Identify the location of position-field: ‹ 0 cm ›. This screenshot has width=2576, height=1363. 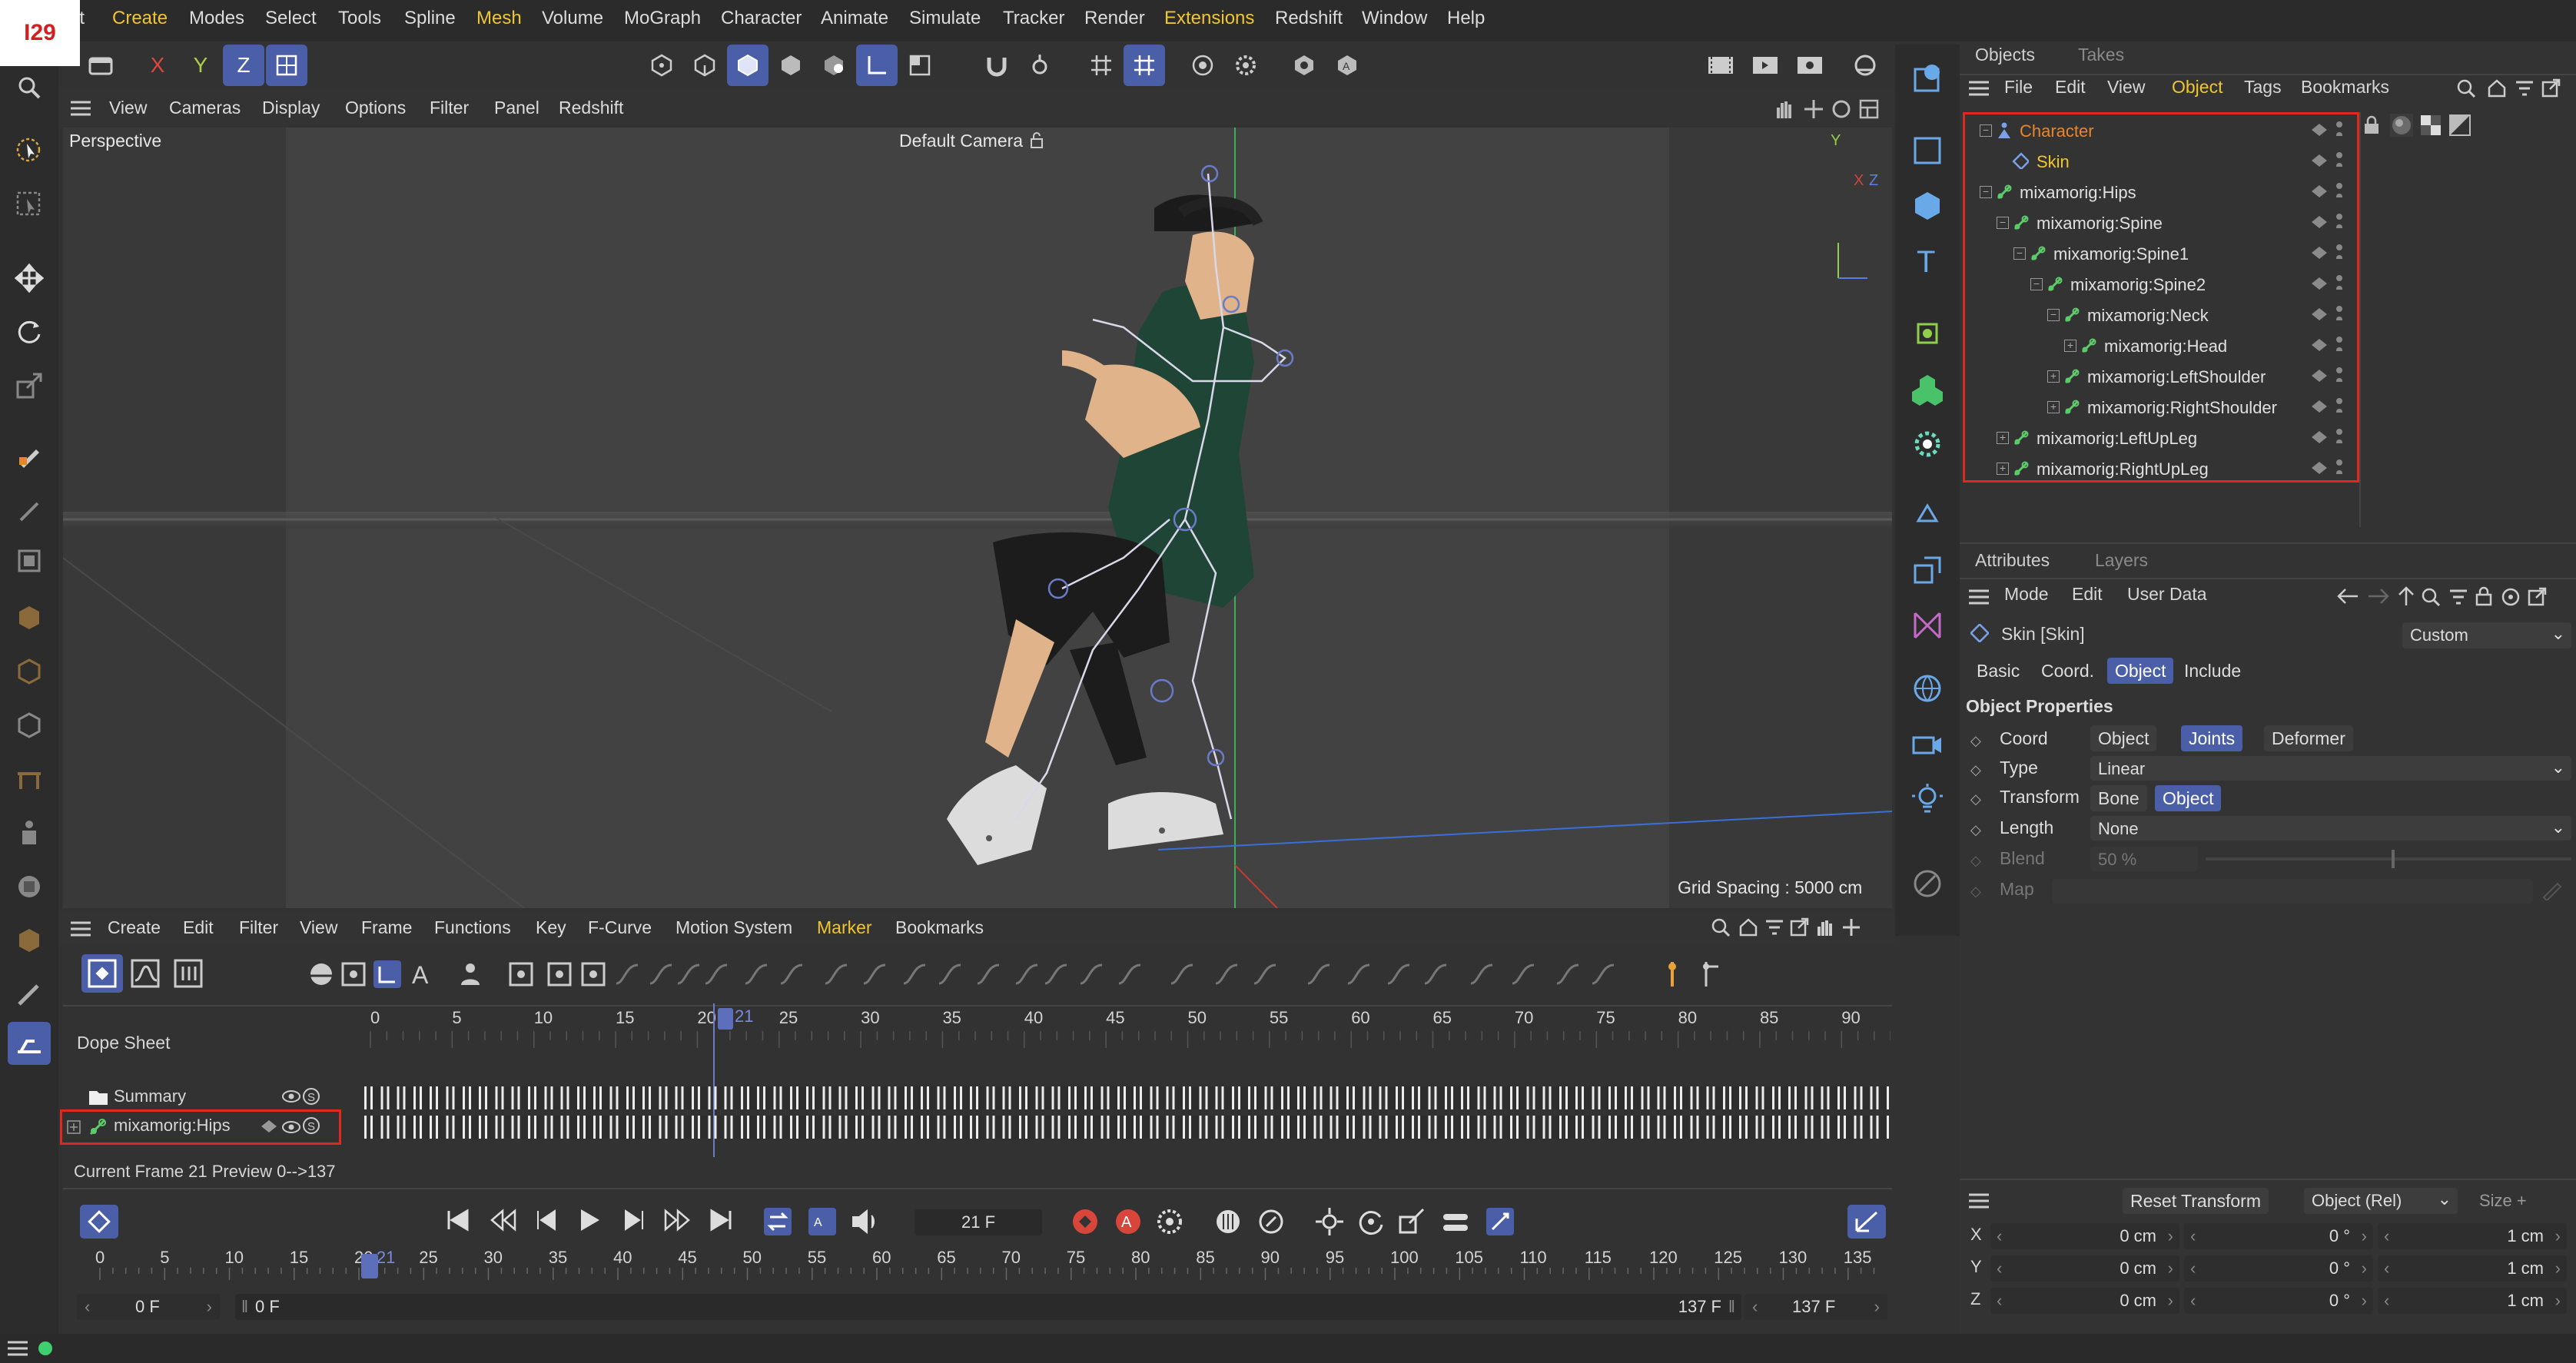
(2084, 1268).